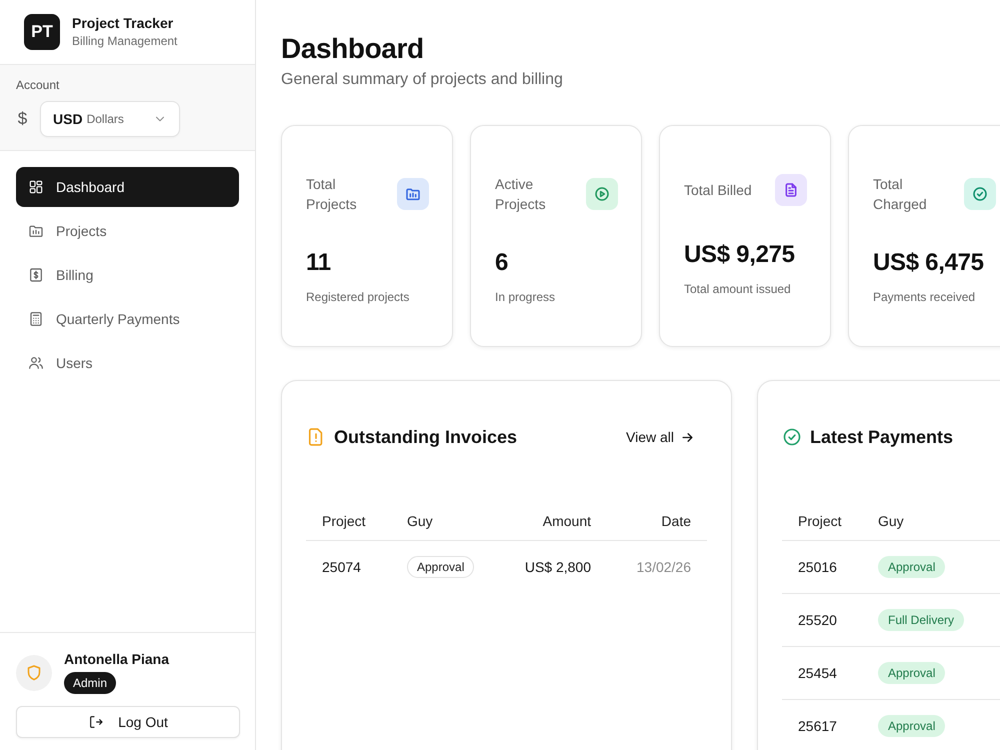 This screenshot has height=750, width=1000. Describe the element at coordinates (36, 319) in the screenshot. I see `calculator-icon` at that location.